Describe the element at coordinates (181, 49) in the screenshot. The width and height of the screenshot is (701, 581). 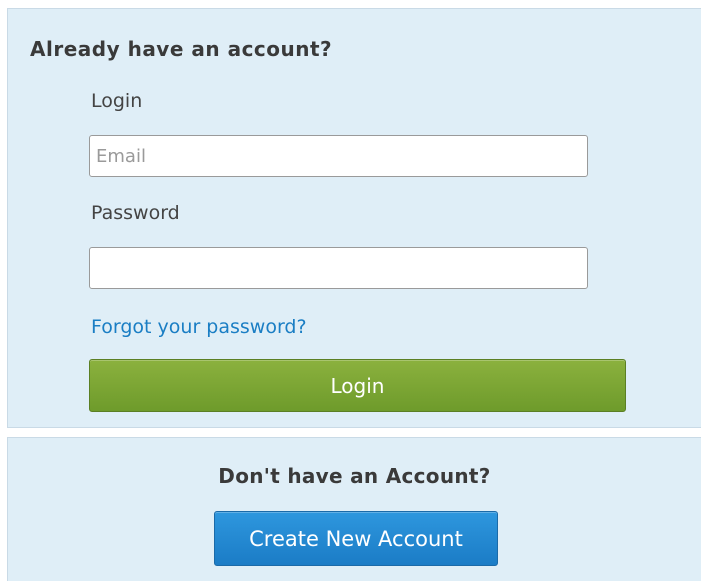
I see `login-heading: Already have an account?` at that location.